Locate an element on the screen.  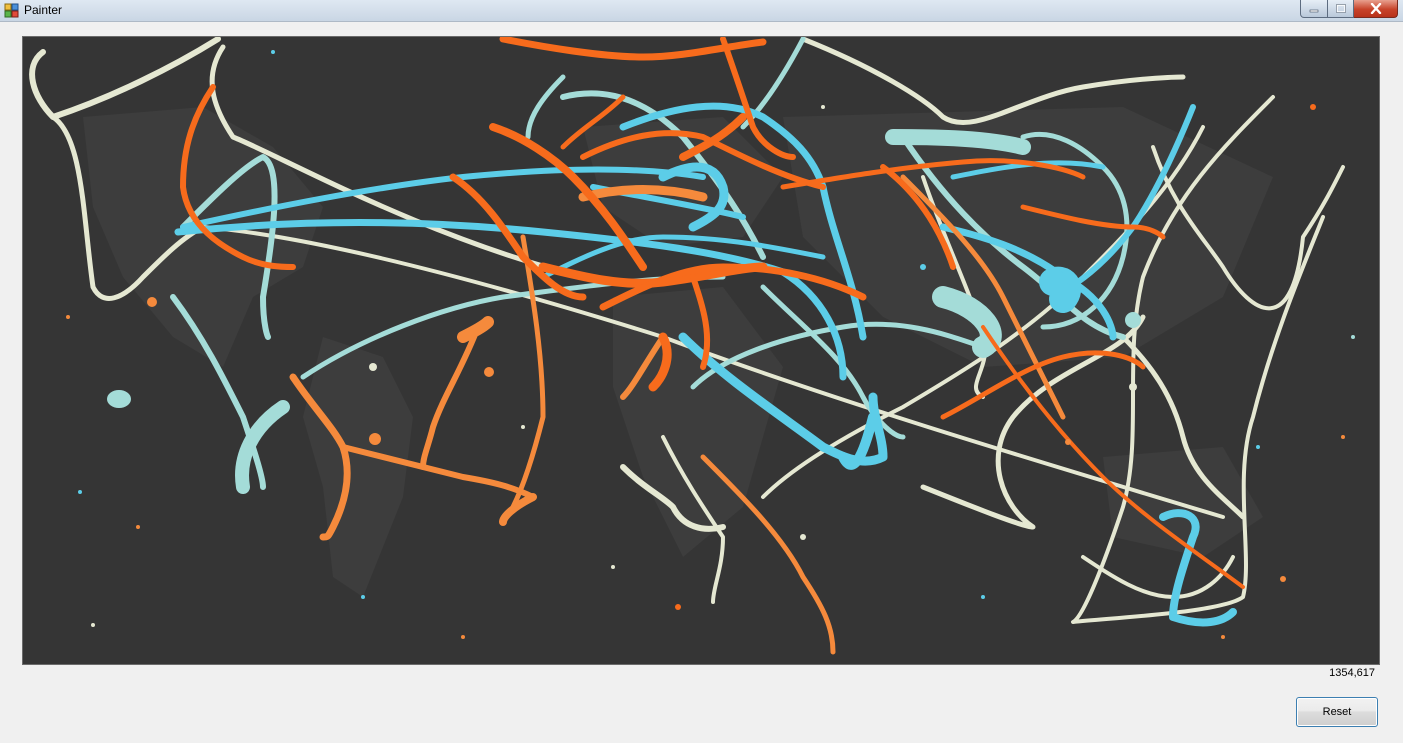
minimize-button is located at coordinates (1314, 9).